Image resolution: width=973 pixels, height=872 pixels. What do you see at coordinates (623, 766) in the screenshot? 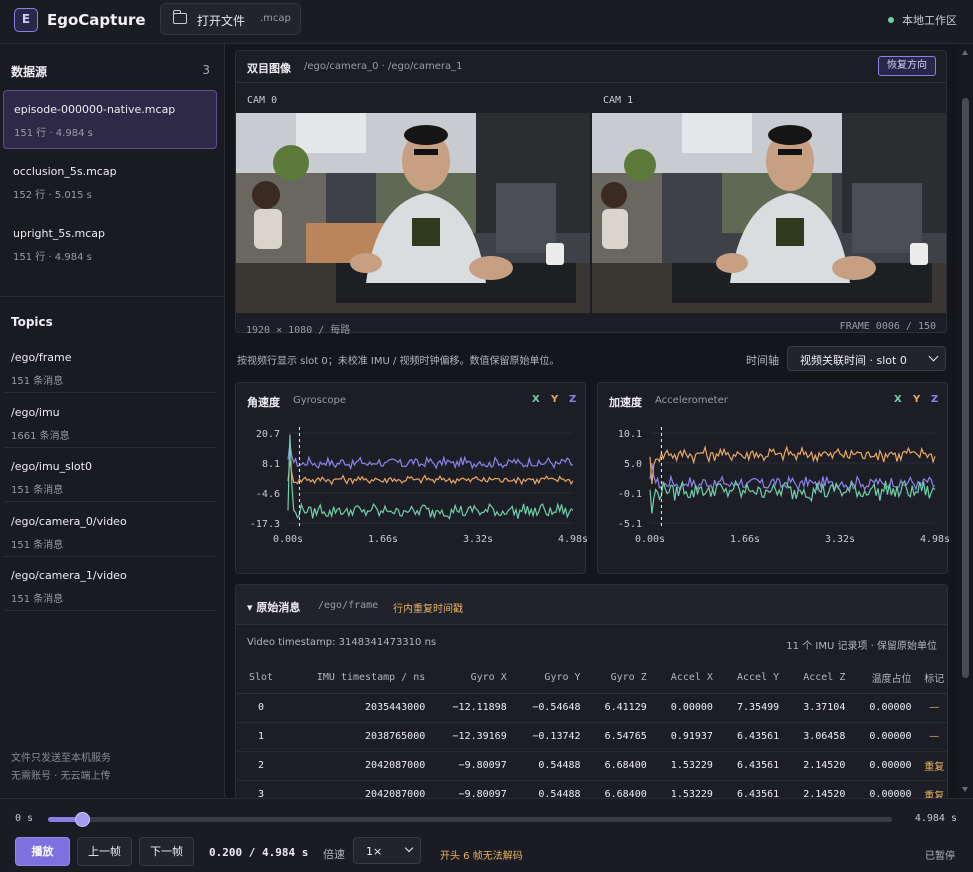
I see `table-cell: 6.68400` at bounding box center [623, 766].